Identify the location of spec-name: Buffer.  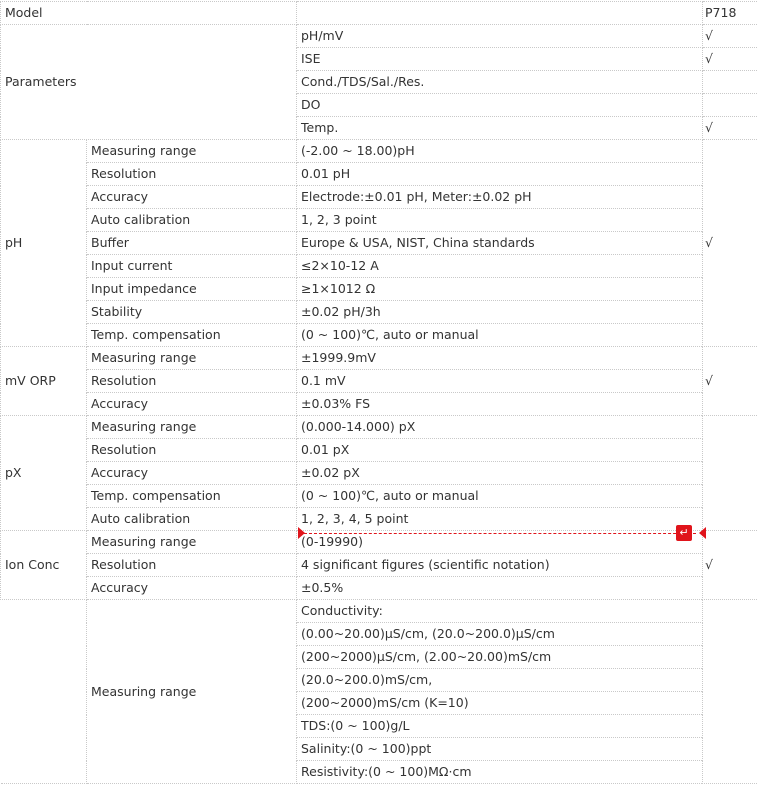
(191, 243).